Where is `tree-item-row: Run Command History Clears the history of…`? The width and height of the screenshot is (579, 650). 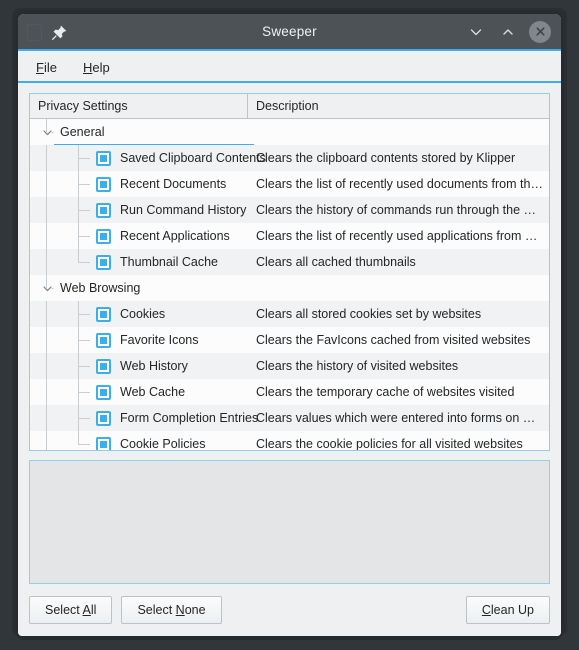
tree-item-row: Run Command History Clears the history of… is located at coordinates (289, 210).